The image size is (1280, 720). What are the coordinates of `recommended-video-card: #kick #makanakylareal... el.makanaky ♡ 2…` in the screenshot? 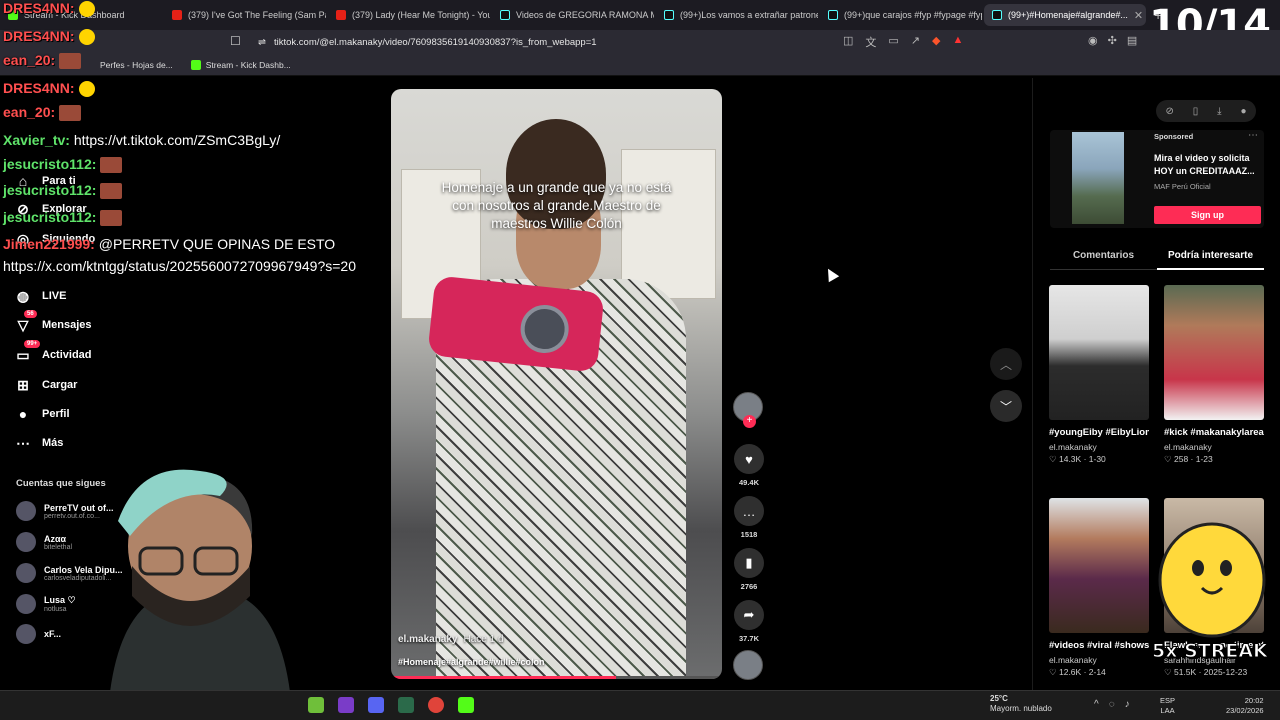 It's located at (1214, 375).